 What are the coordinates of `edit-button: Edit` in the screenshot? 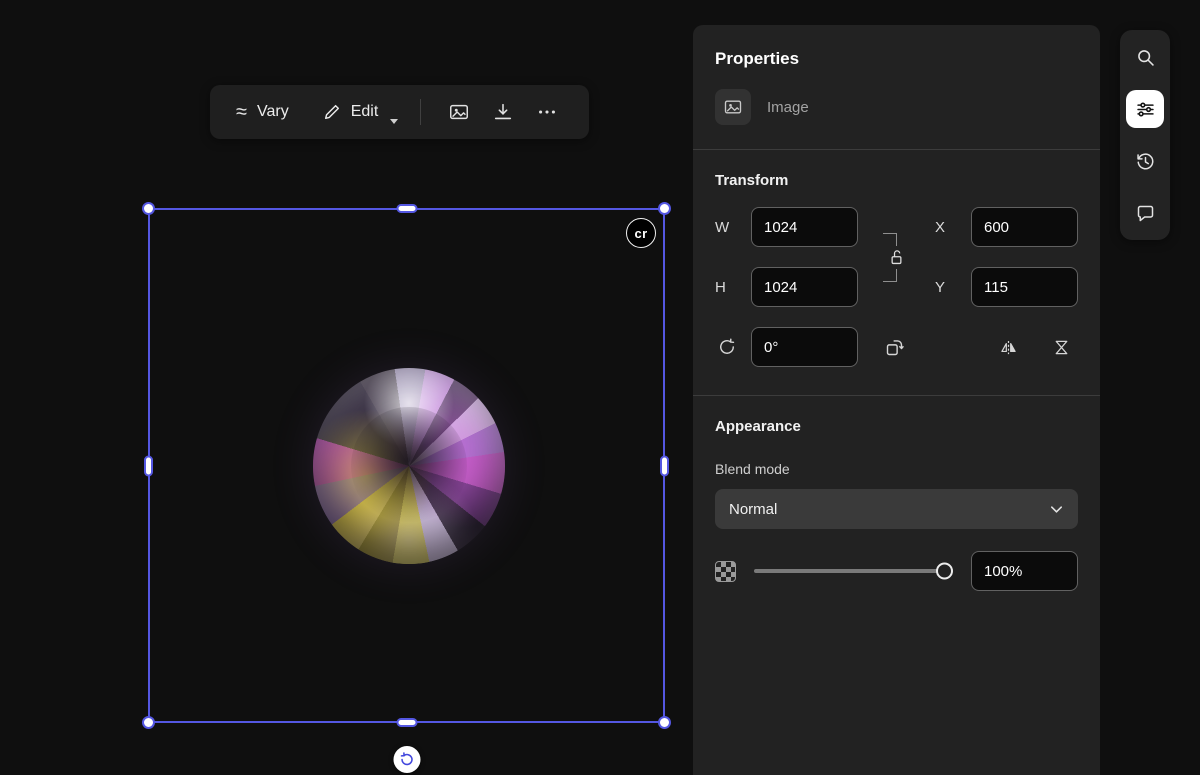 It's located at (361, 112).